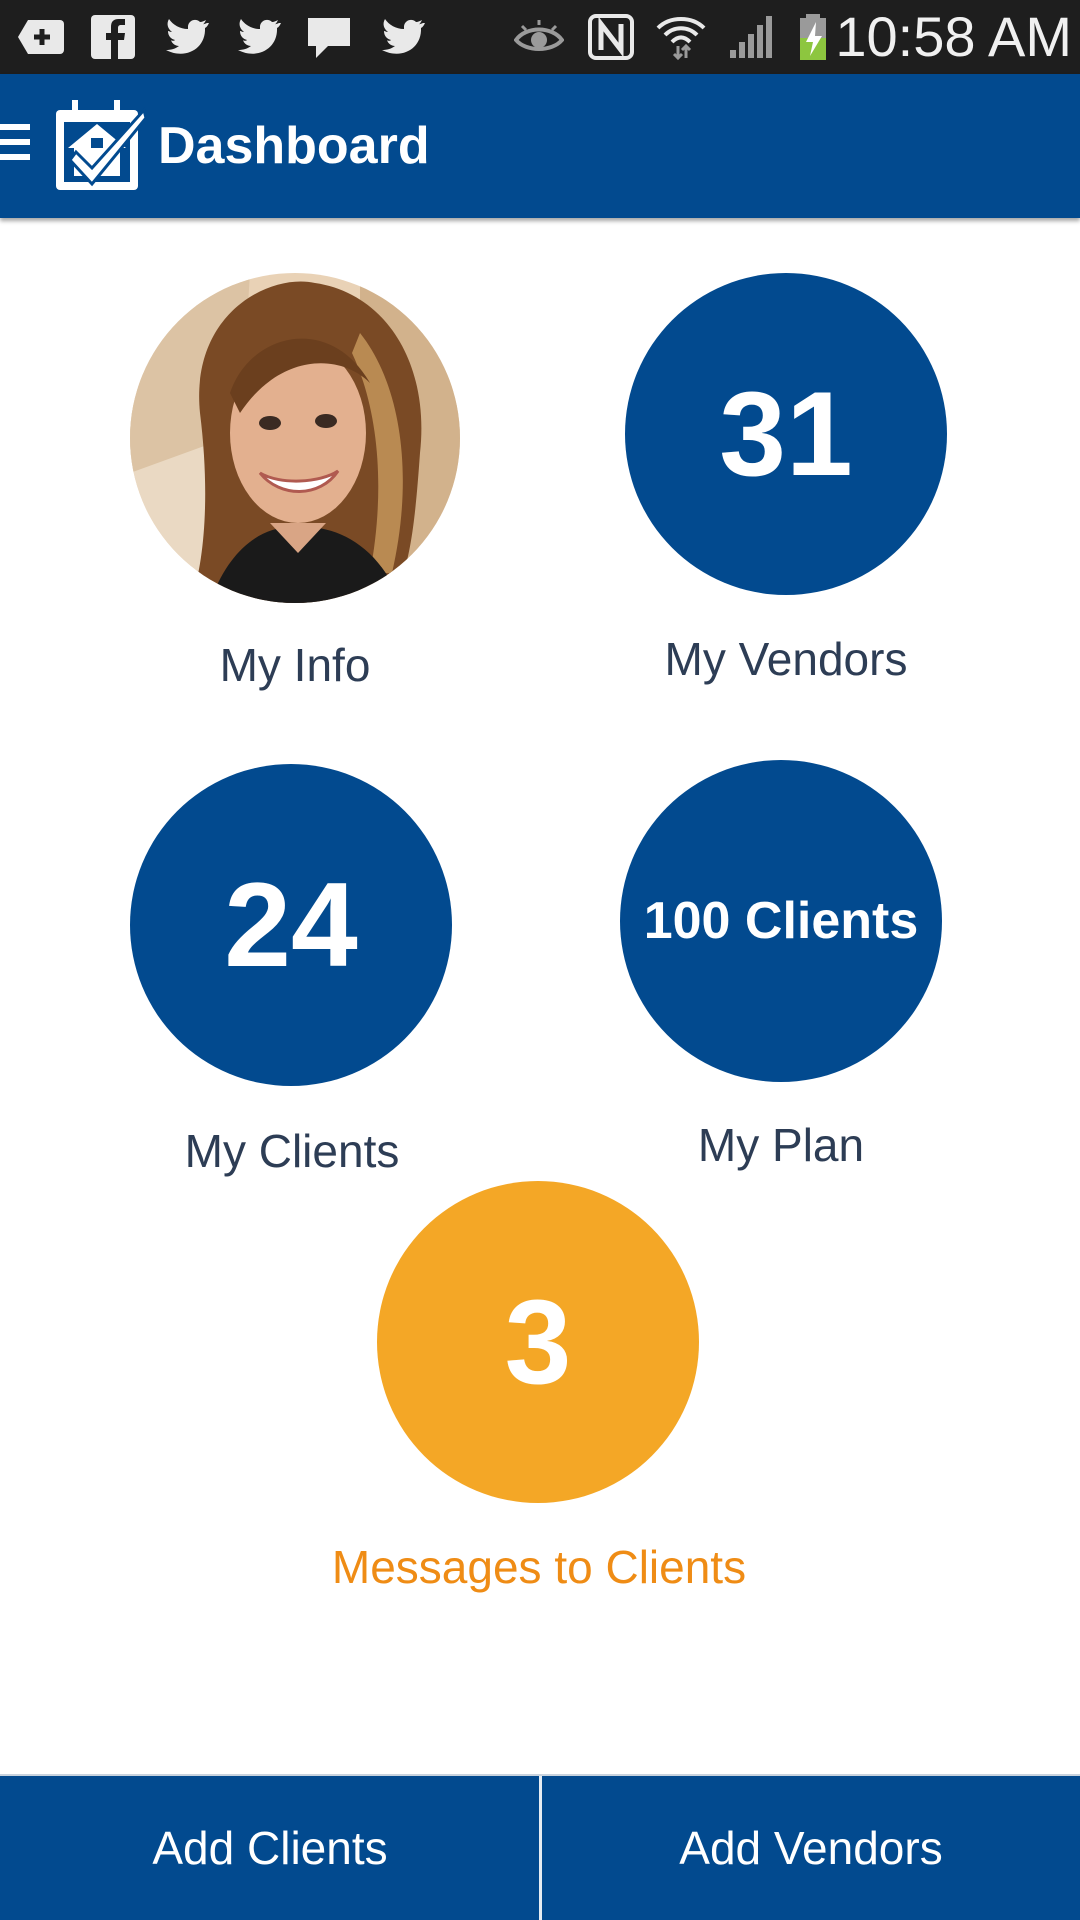  What do you see at coordinates (813, 37) in the screenshot?
I see `battery-charging-icon` at bounding box center [813, 37].